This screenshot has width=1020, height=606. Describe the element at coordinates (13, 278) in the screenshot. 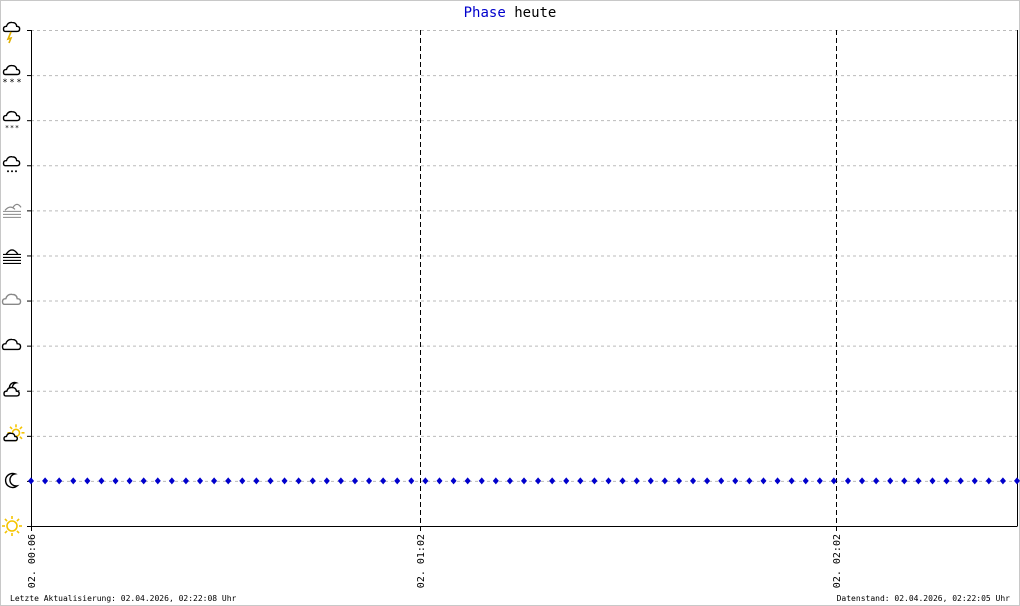

I see `y-axis-icons: * * ** * *` at that location.